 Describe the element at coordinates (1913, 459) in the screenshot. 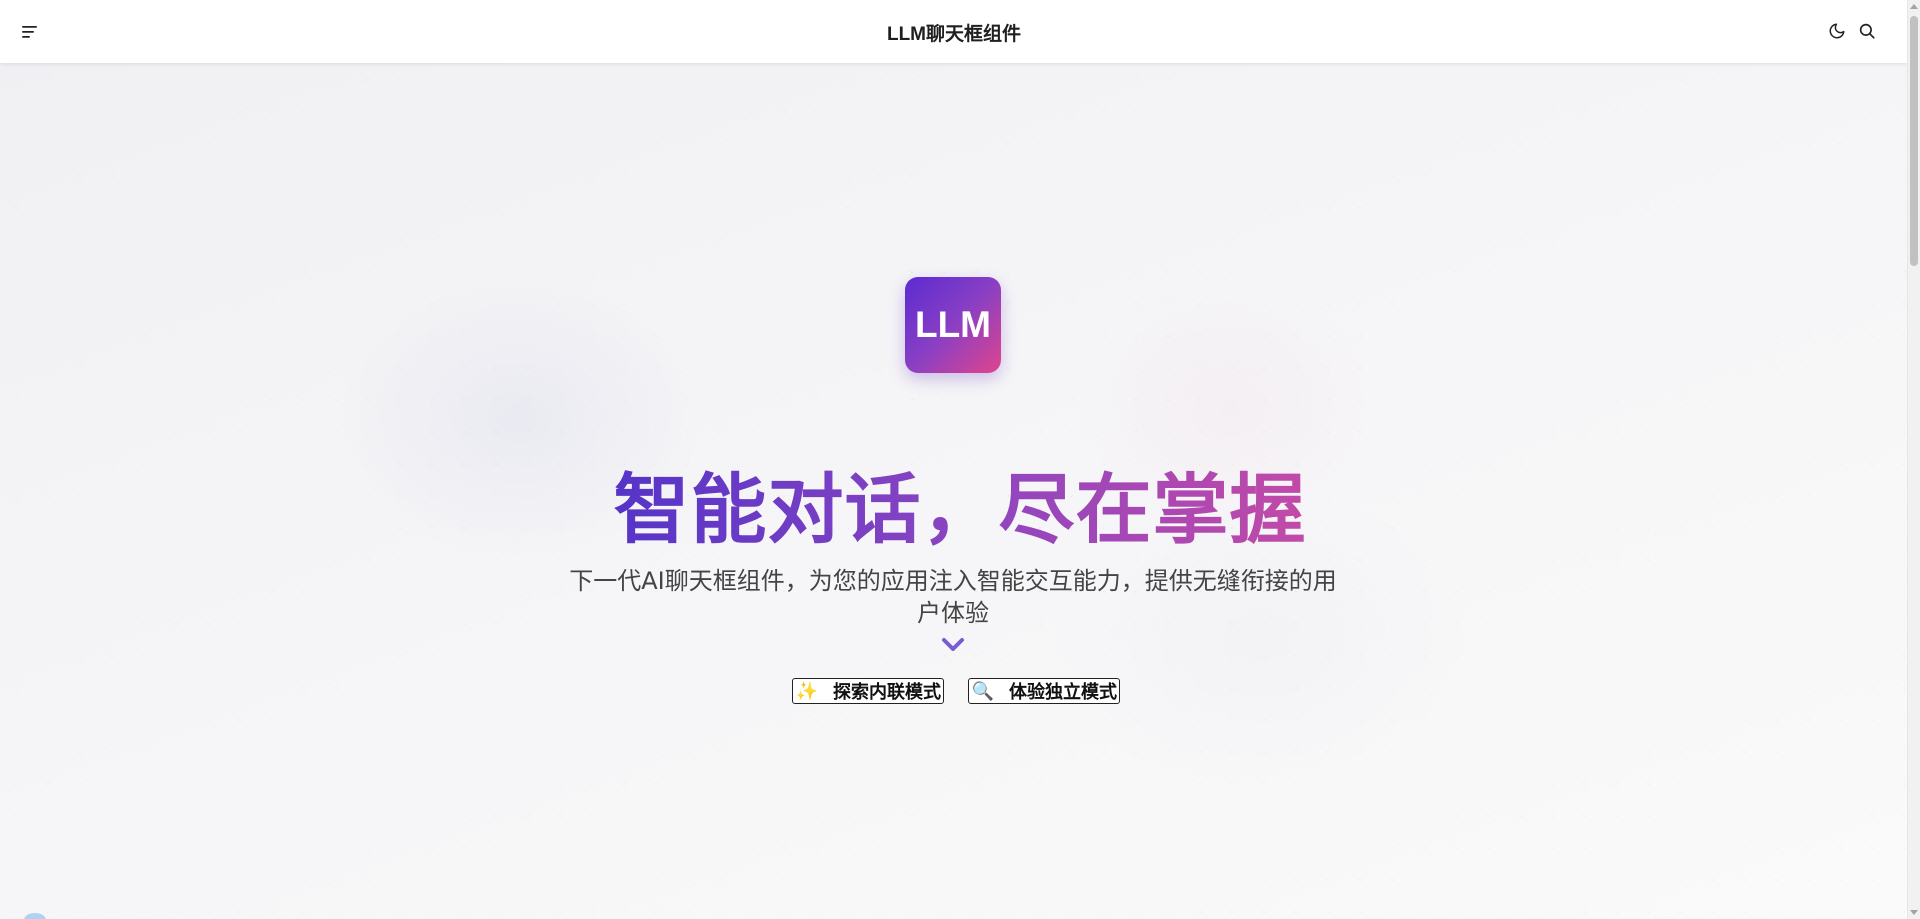

I see `page-scrollbar` at that location.